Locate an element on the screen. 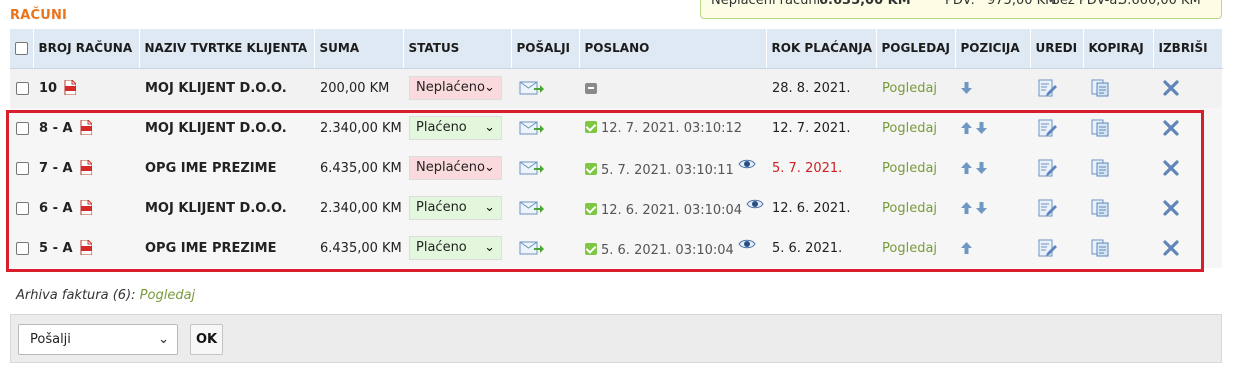 This screenshot has width=1234, height=371. invoice-number: 5 - A is located at coordinates (56, 248).